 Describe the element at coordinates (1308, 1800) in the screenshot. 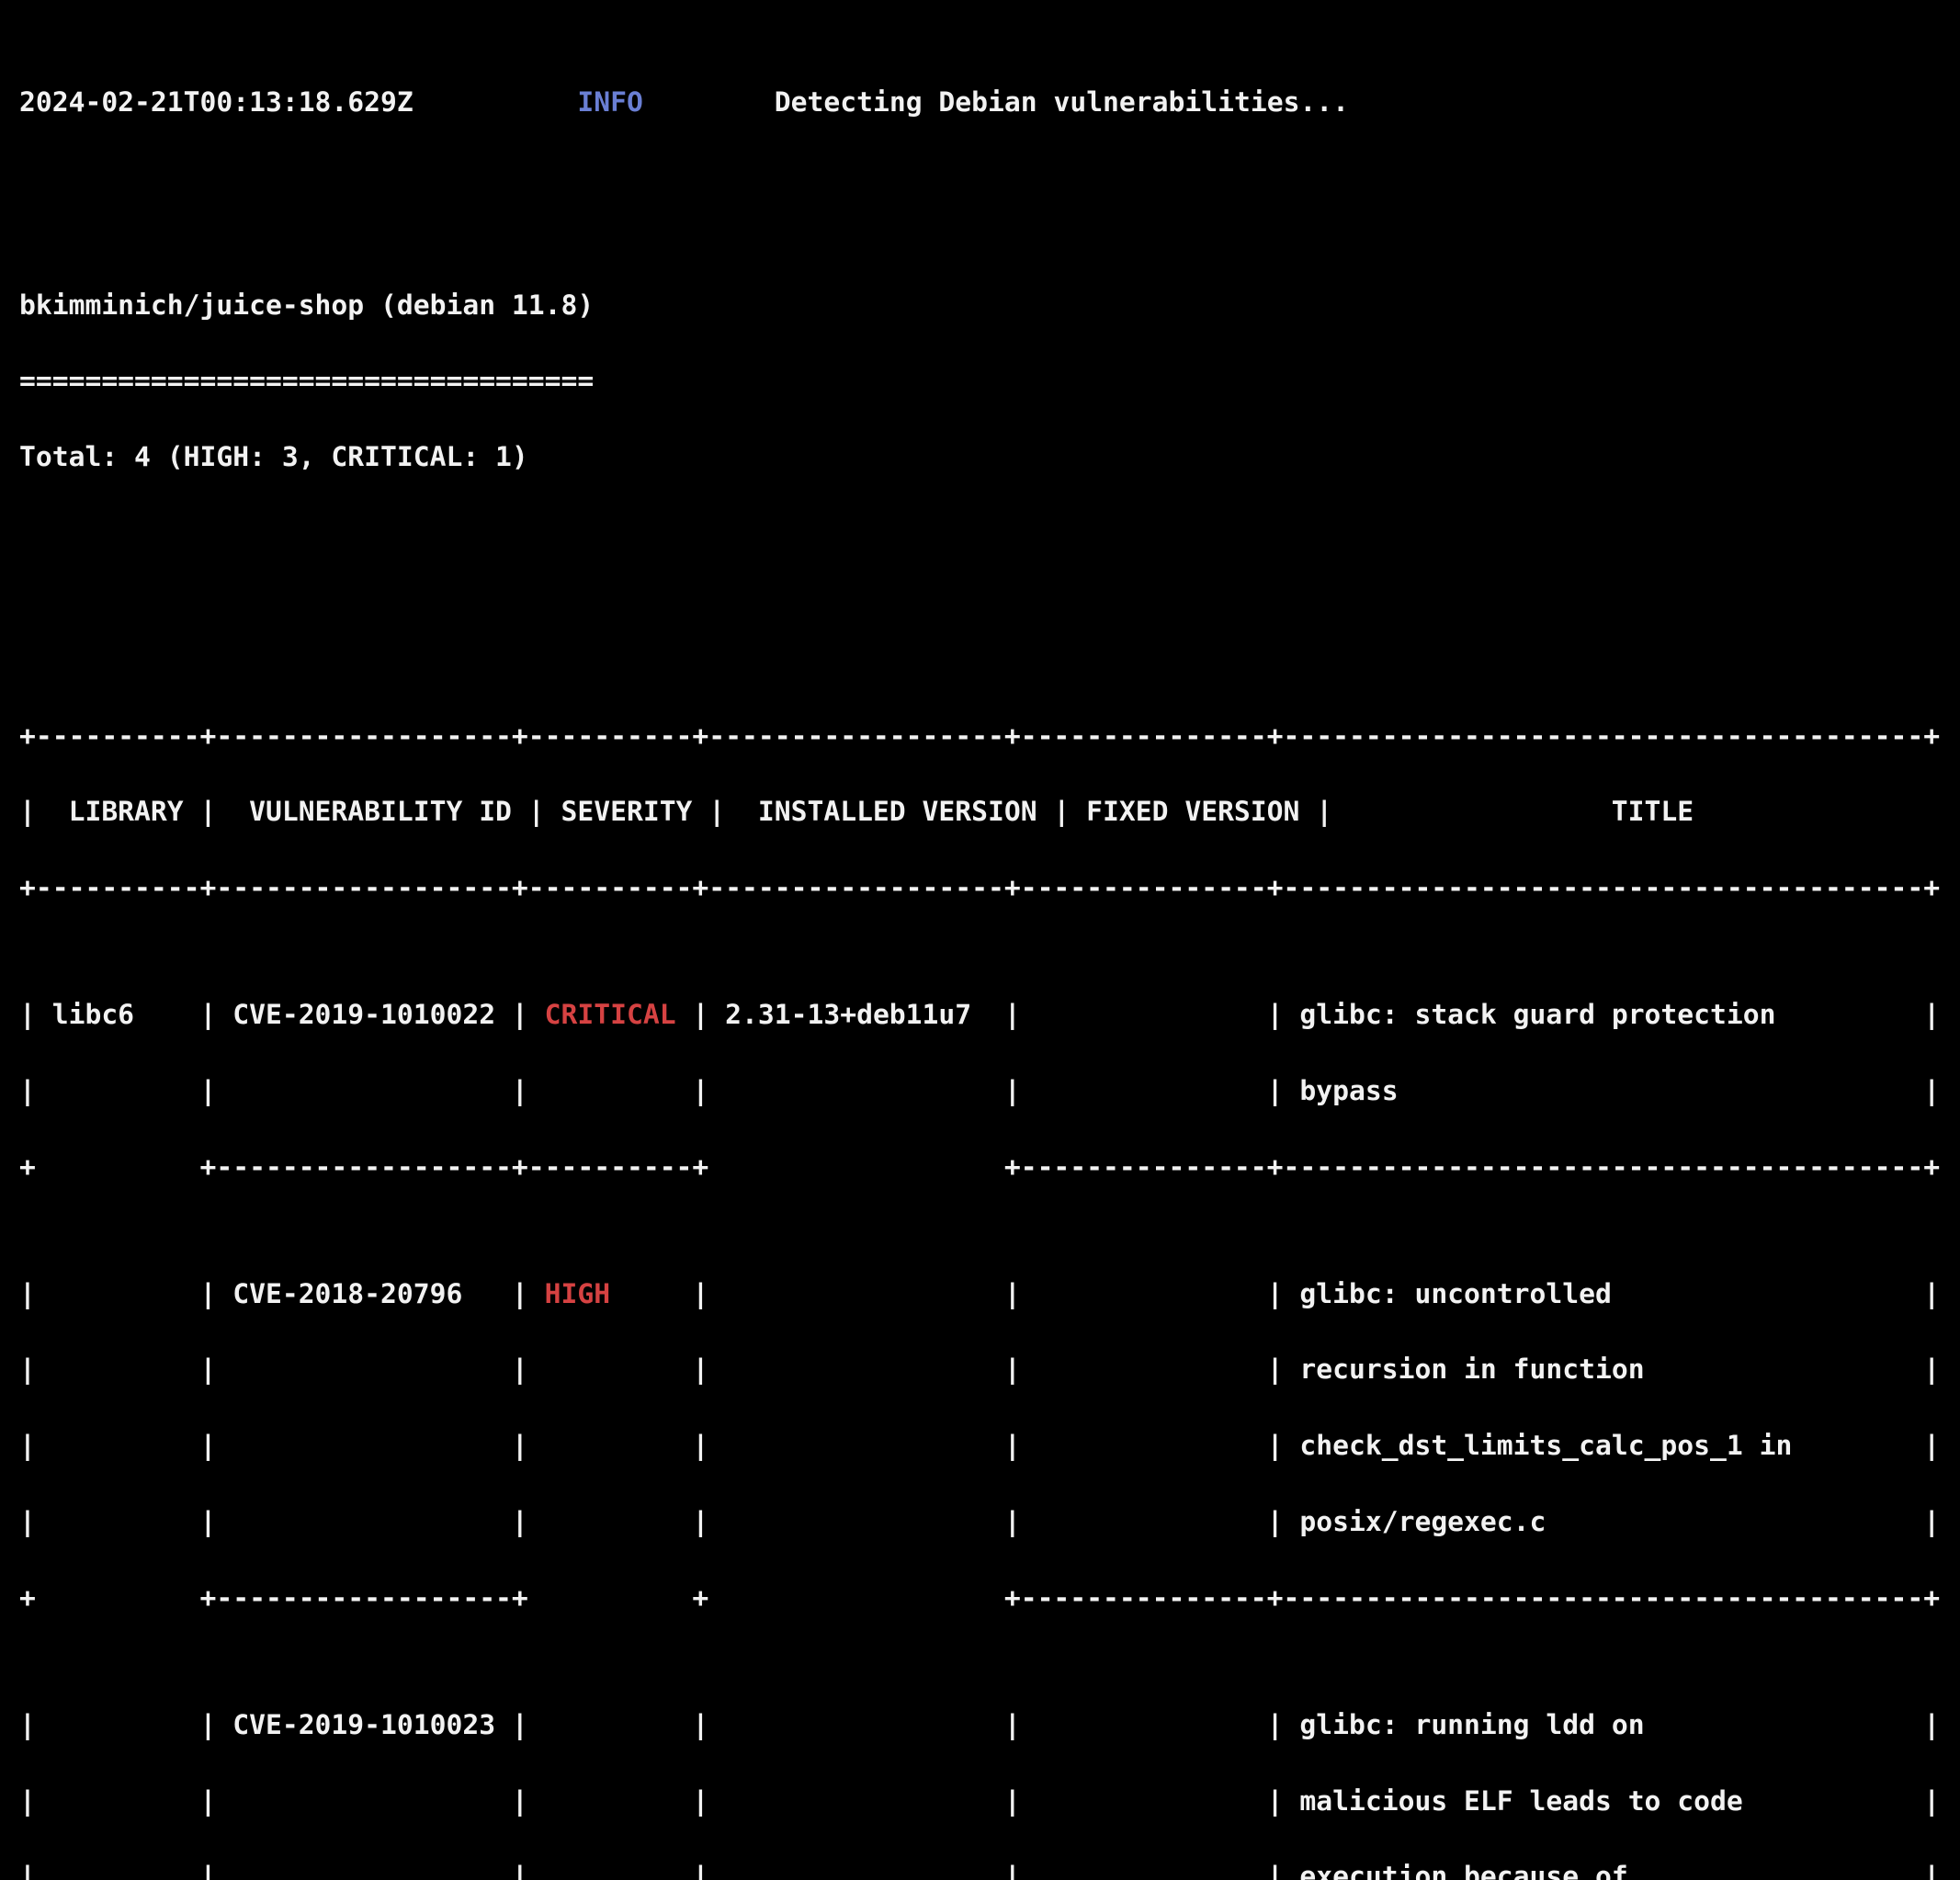

I see `row-cells-post: | | | malicious ELF leads to code |` at that location.